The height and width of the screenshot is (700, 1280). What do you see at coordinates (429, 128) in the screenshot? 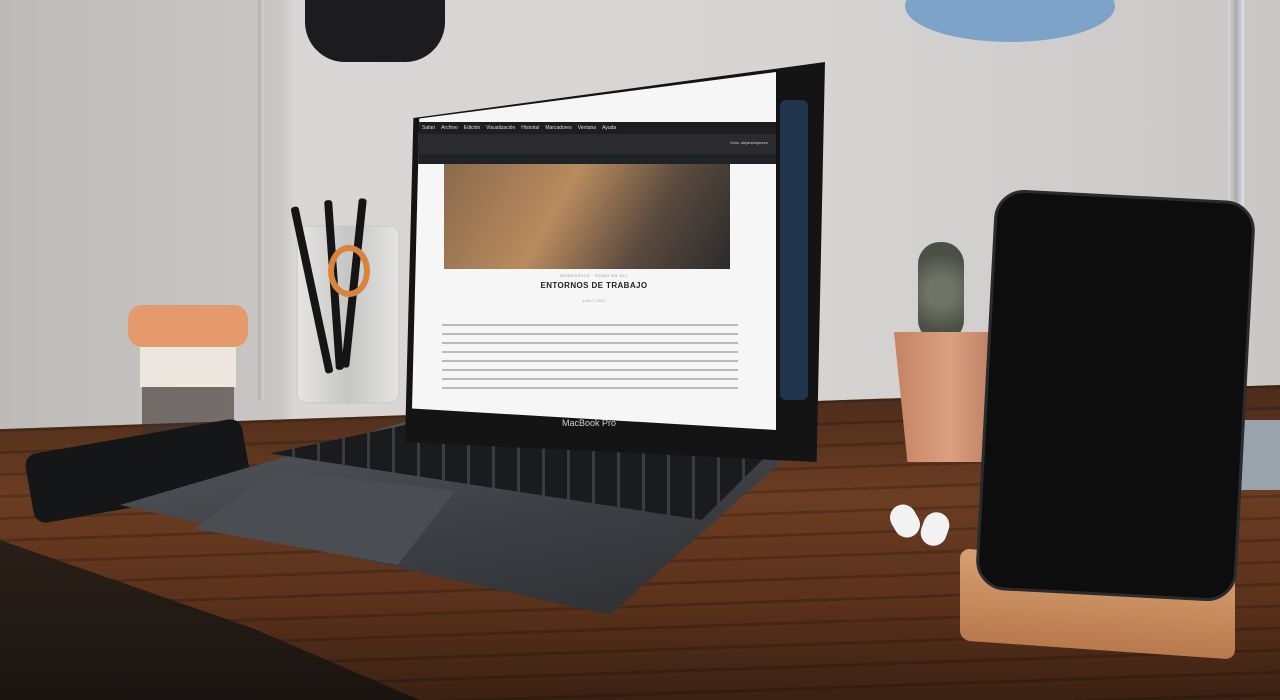
I see `menubar-item: Safari` at bounding box center [429, 128].